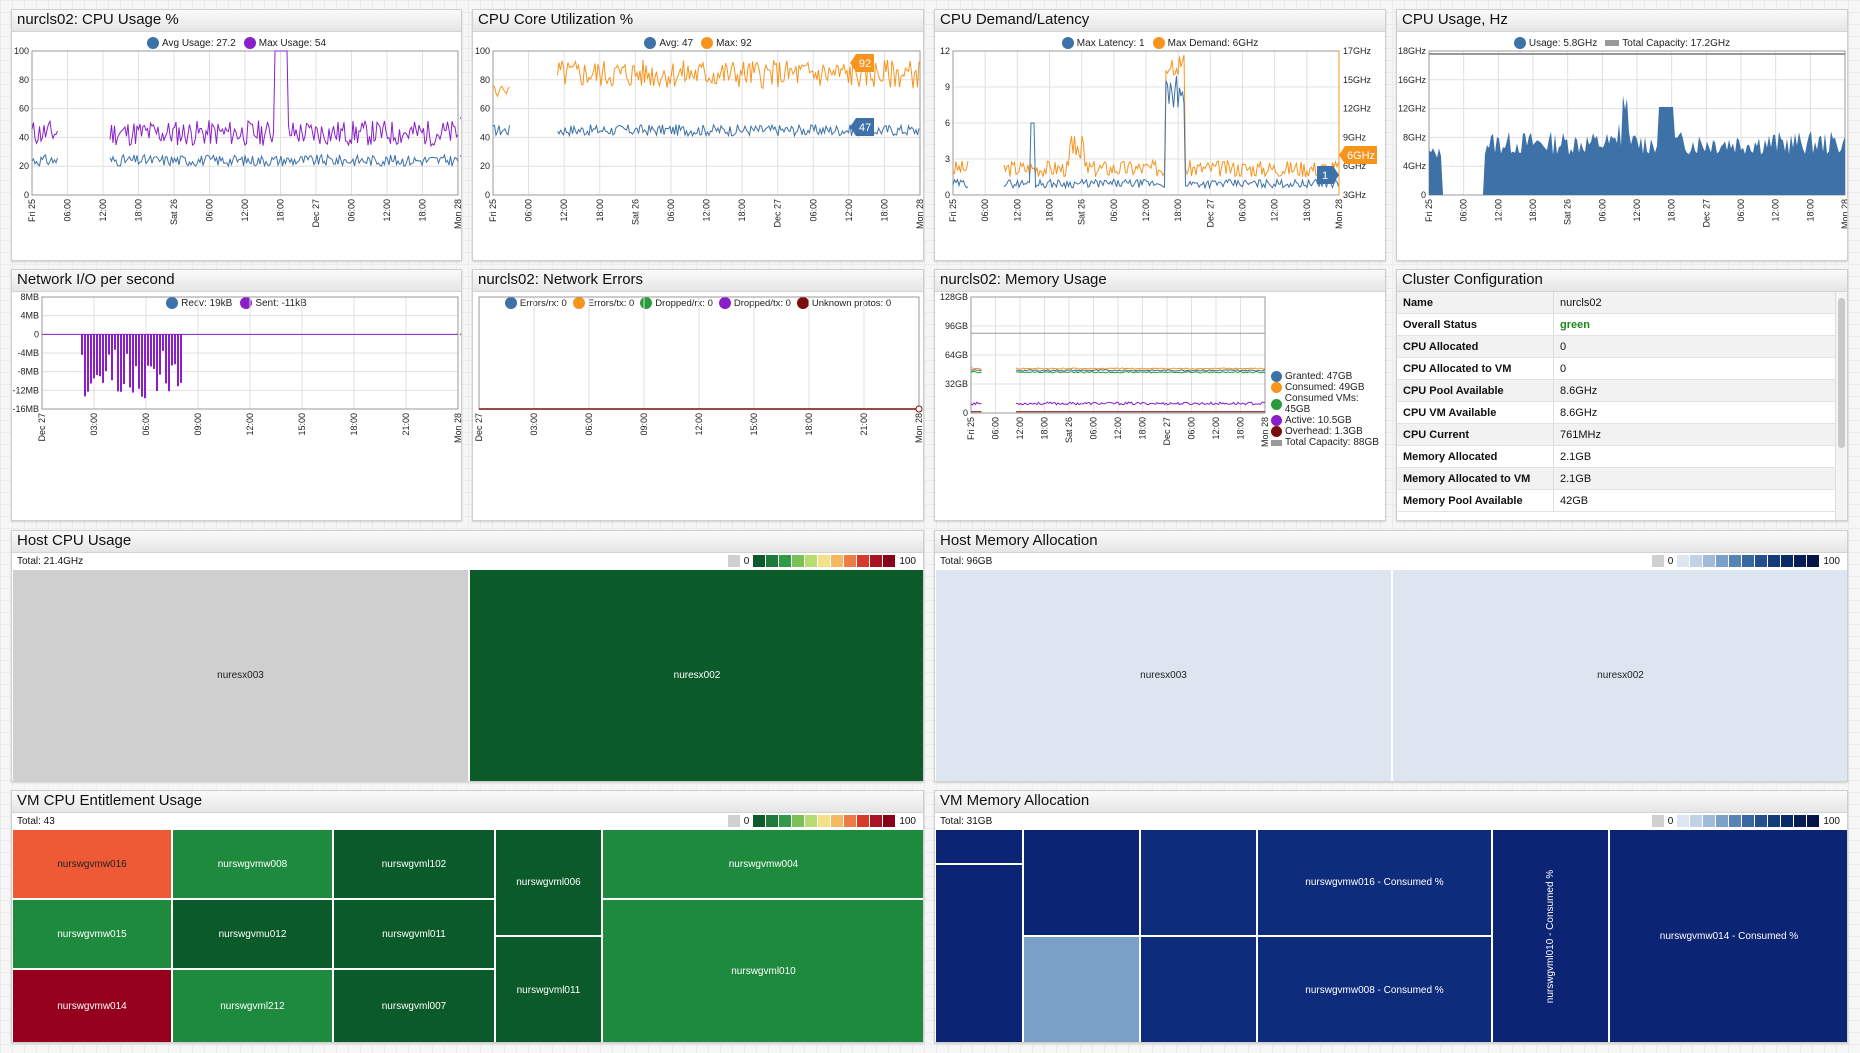 The height and width of the screenshot is (1053, 1860). I want to click on legend-item: Total Capacity: 88GB, so click(1328, 442).